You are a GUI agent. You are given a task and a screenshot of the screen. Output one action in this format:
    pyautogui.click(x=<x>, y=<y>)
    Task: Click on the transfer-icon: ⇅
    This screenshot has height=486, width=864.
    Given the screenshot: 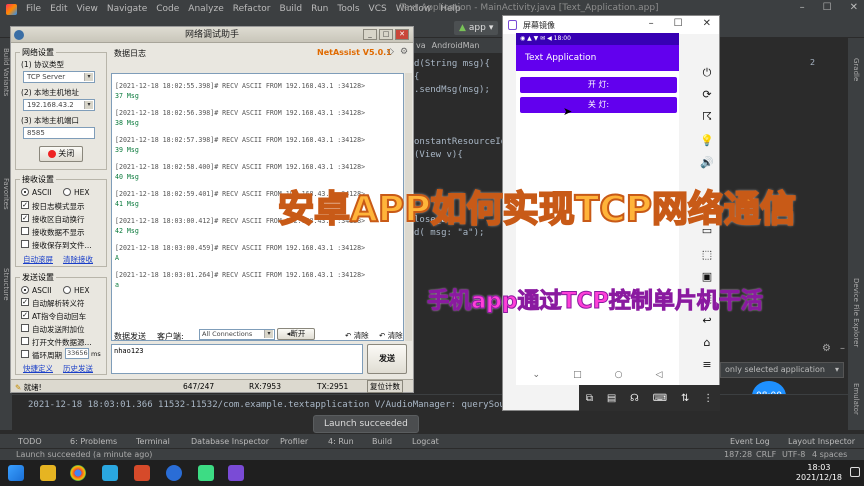 What is the action you would take?
    pyautogui.click(x=685, y=398)
    